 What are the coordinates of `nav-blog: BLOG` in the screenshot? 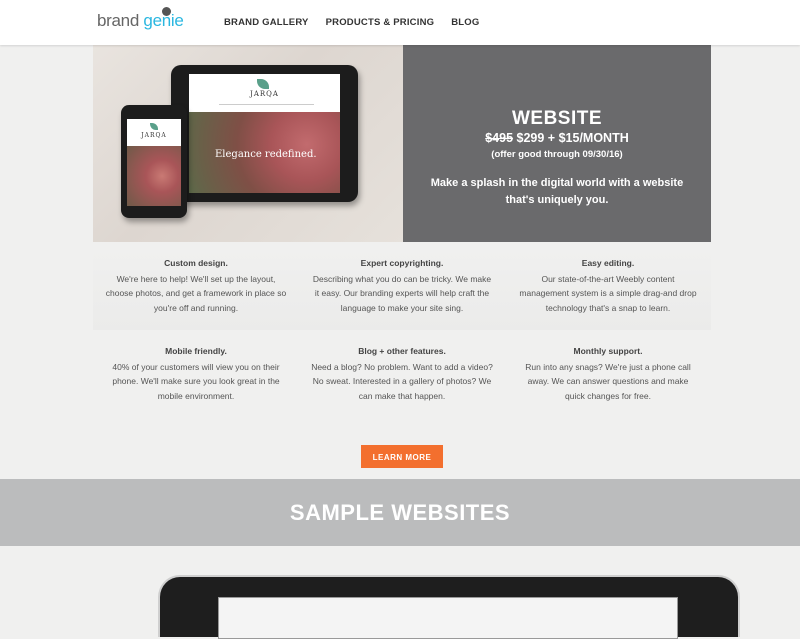 It's located at (465, 22).